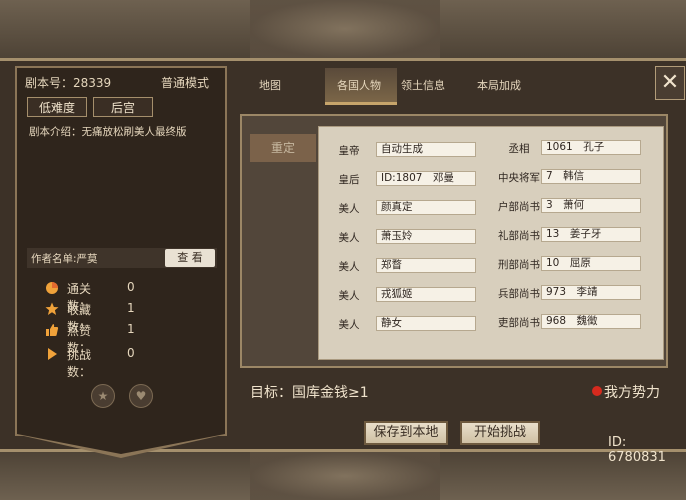 This screenshot has width=686, height=500. What do you see at coordinates (309, 393) in the screenshot?
I see `goal-text: 目标：国库金钱≥1` at bounding box center [309, 393].